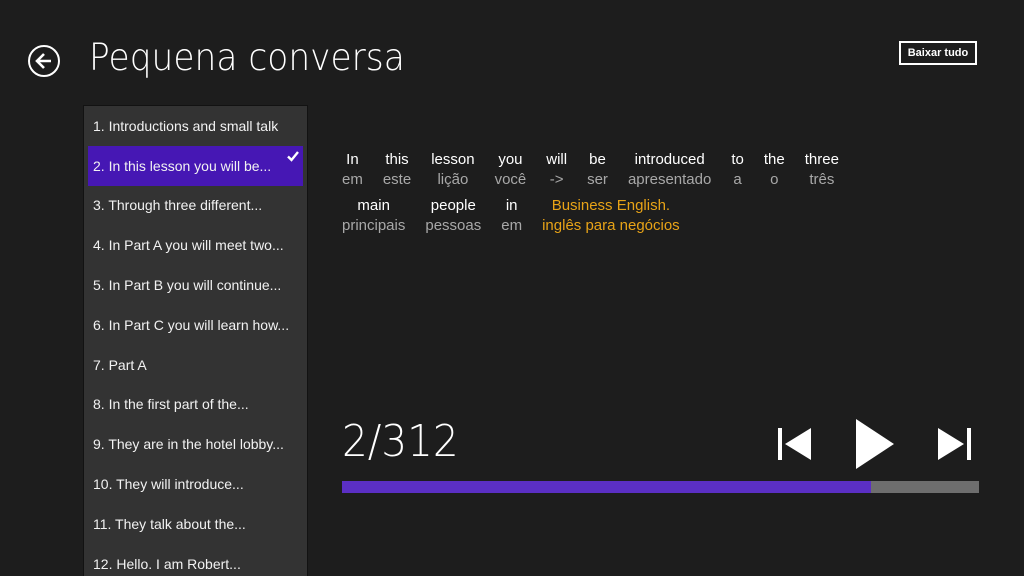  What do you see at coordinates (938, 53) in the screenshot?
I see `download-all-button: Baixar tudo` at bounding box center [938, 53].